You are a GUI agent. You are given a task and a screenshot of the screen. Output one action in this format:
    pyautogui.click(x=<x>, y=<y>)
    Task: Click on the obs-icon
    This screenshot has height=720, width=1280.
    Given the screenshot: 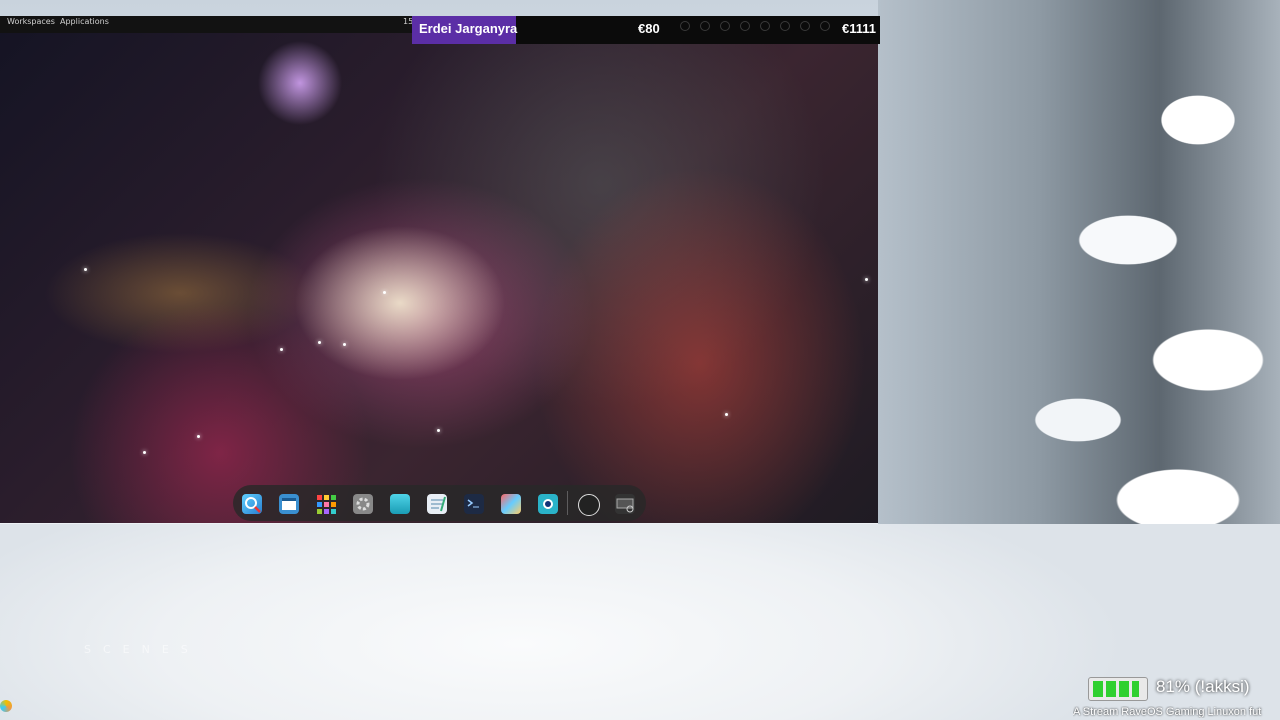 What is the action you would take?
    pyautogui.click(x=589, y=505)
    